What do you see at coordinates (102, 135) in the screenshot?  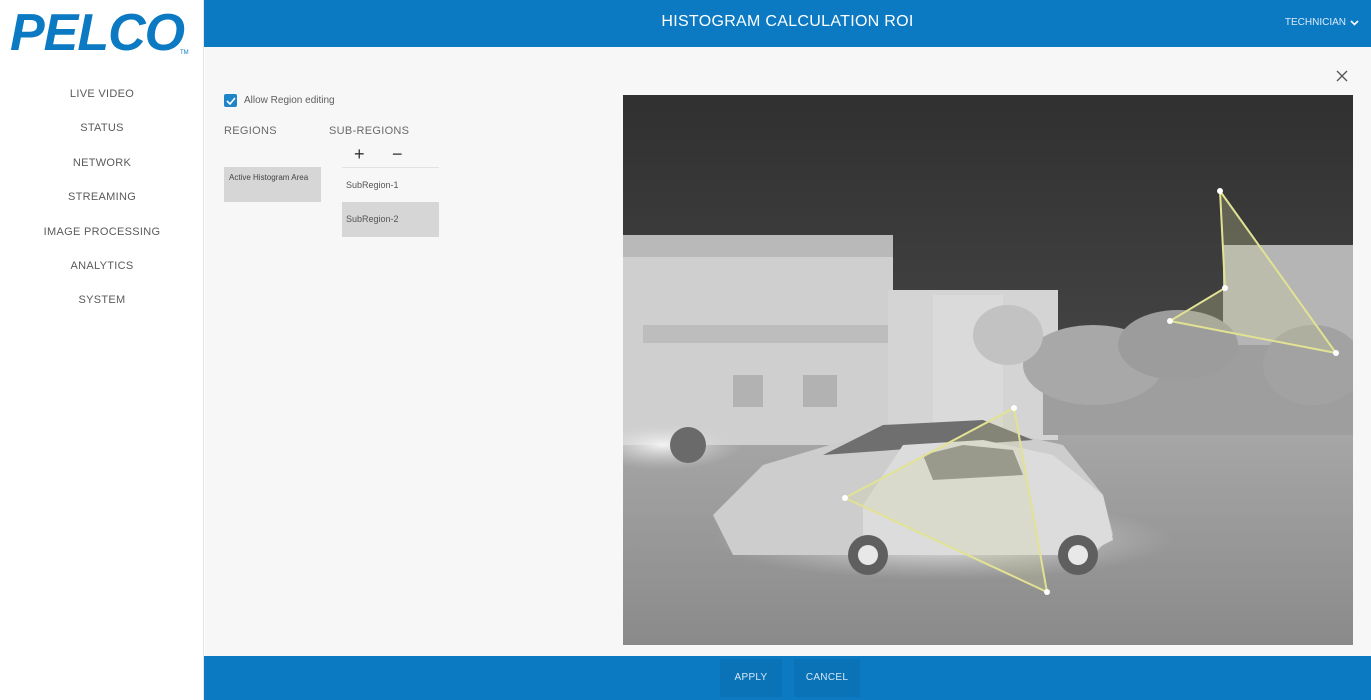 I see `sidebar-item-status: STATUS` at bounding box center [102, 135].